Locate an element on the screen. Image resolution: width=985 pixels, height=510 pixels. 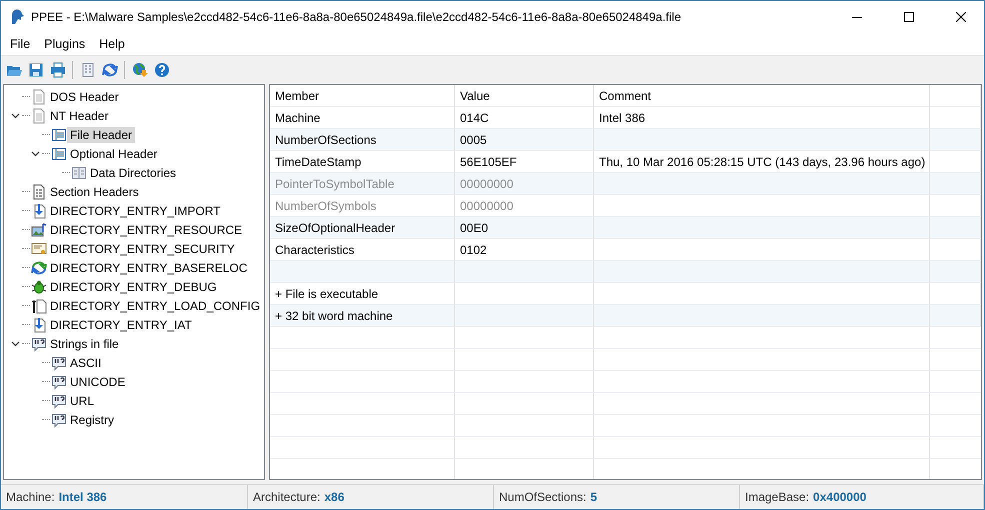
tree-item: URL is located at coordinates (82, 400).